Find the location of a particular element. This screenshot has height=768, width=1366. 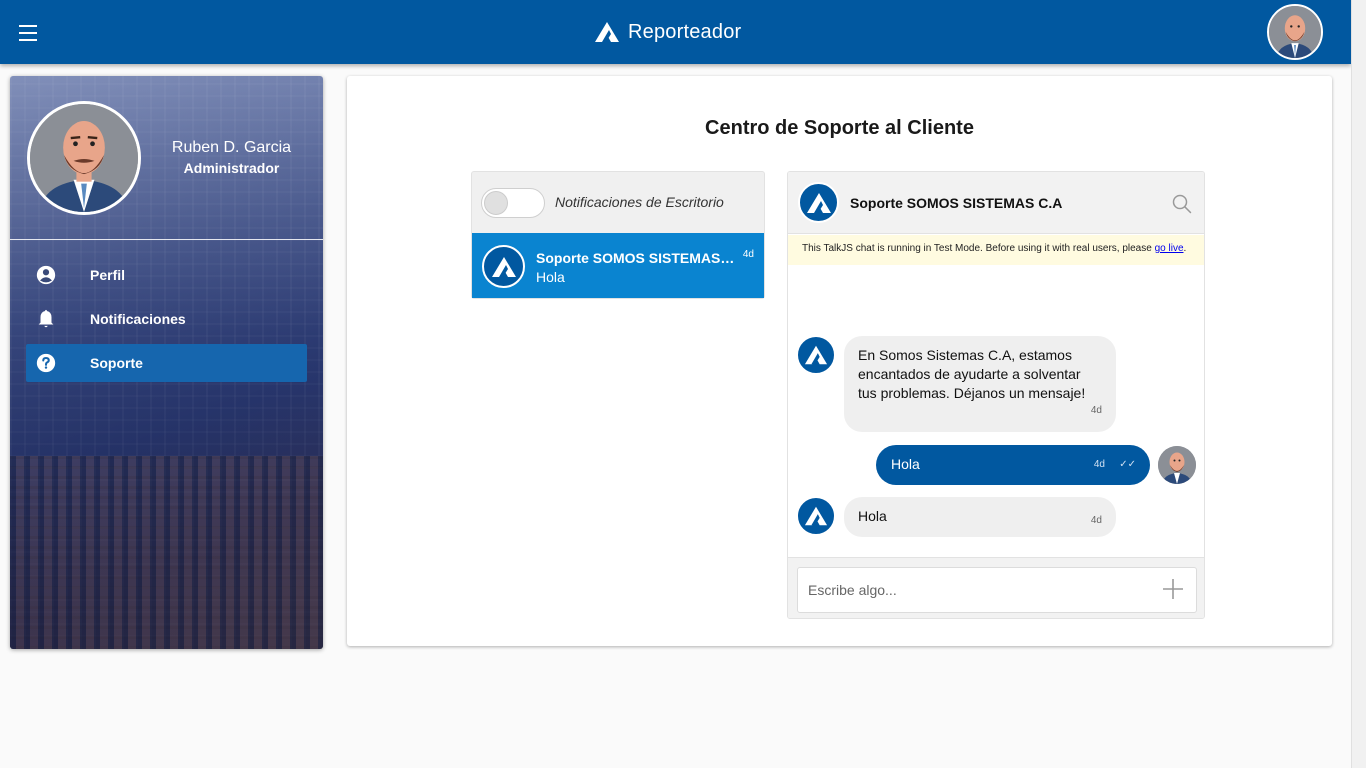

sidebar-item-notificaciones: Notificaciones is located at coordinates (166, 319).